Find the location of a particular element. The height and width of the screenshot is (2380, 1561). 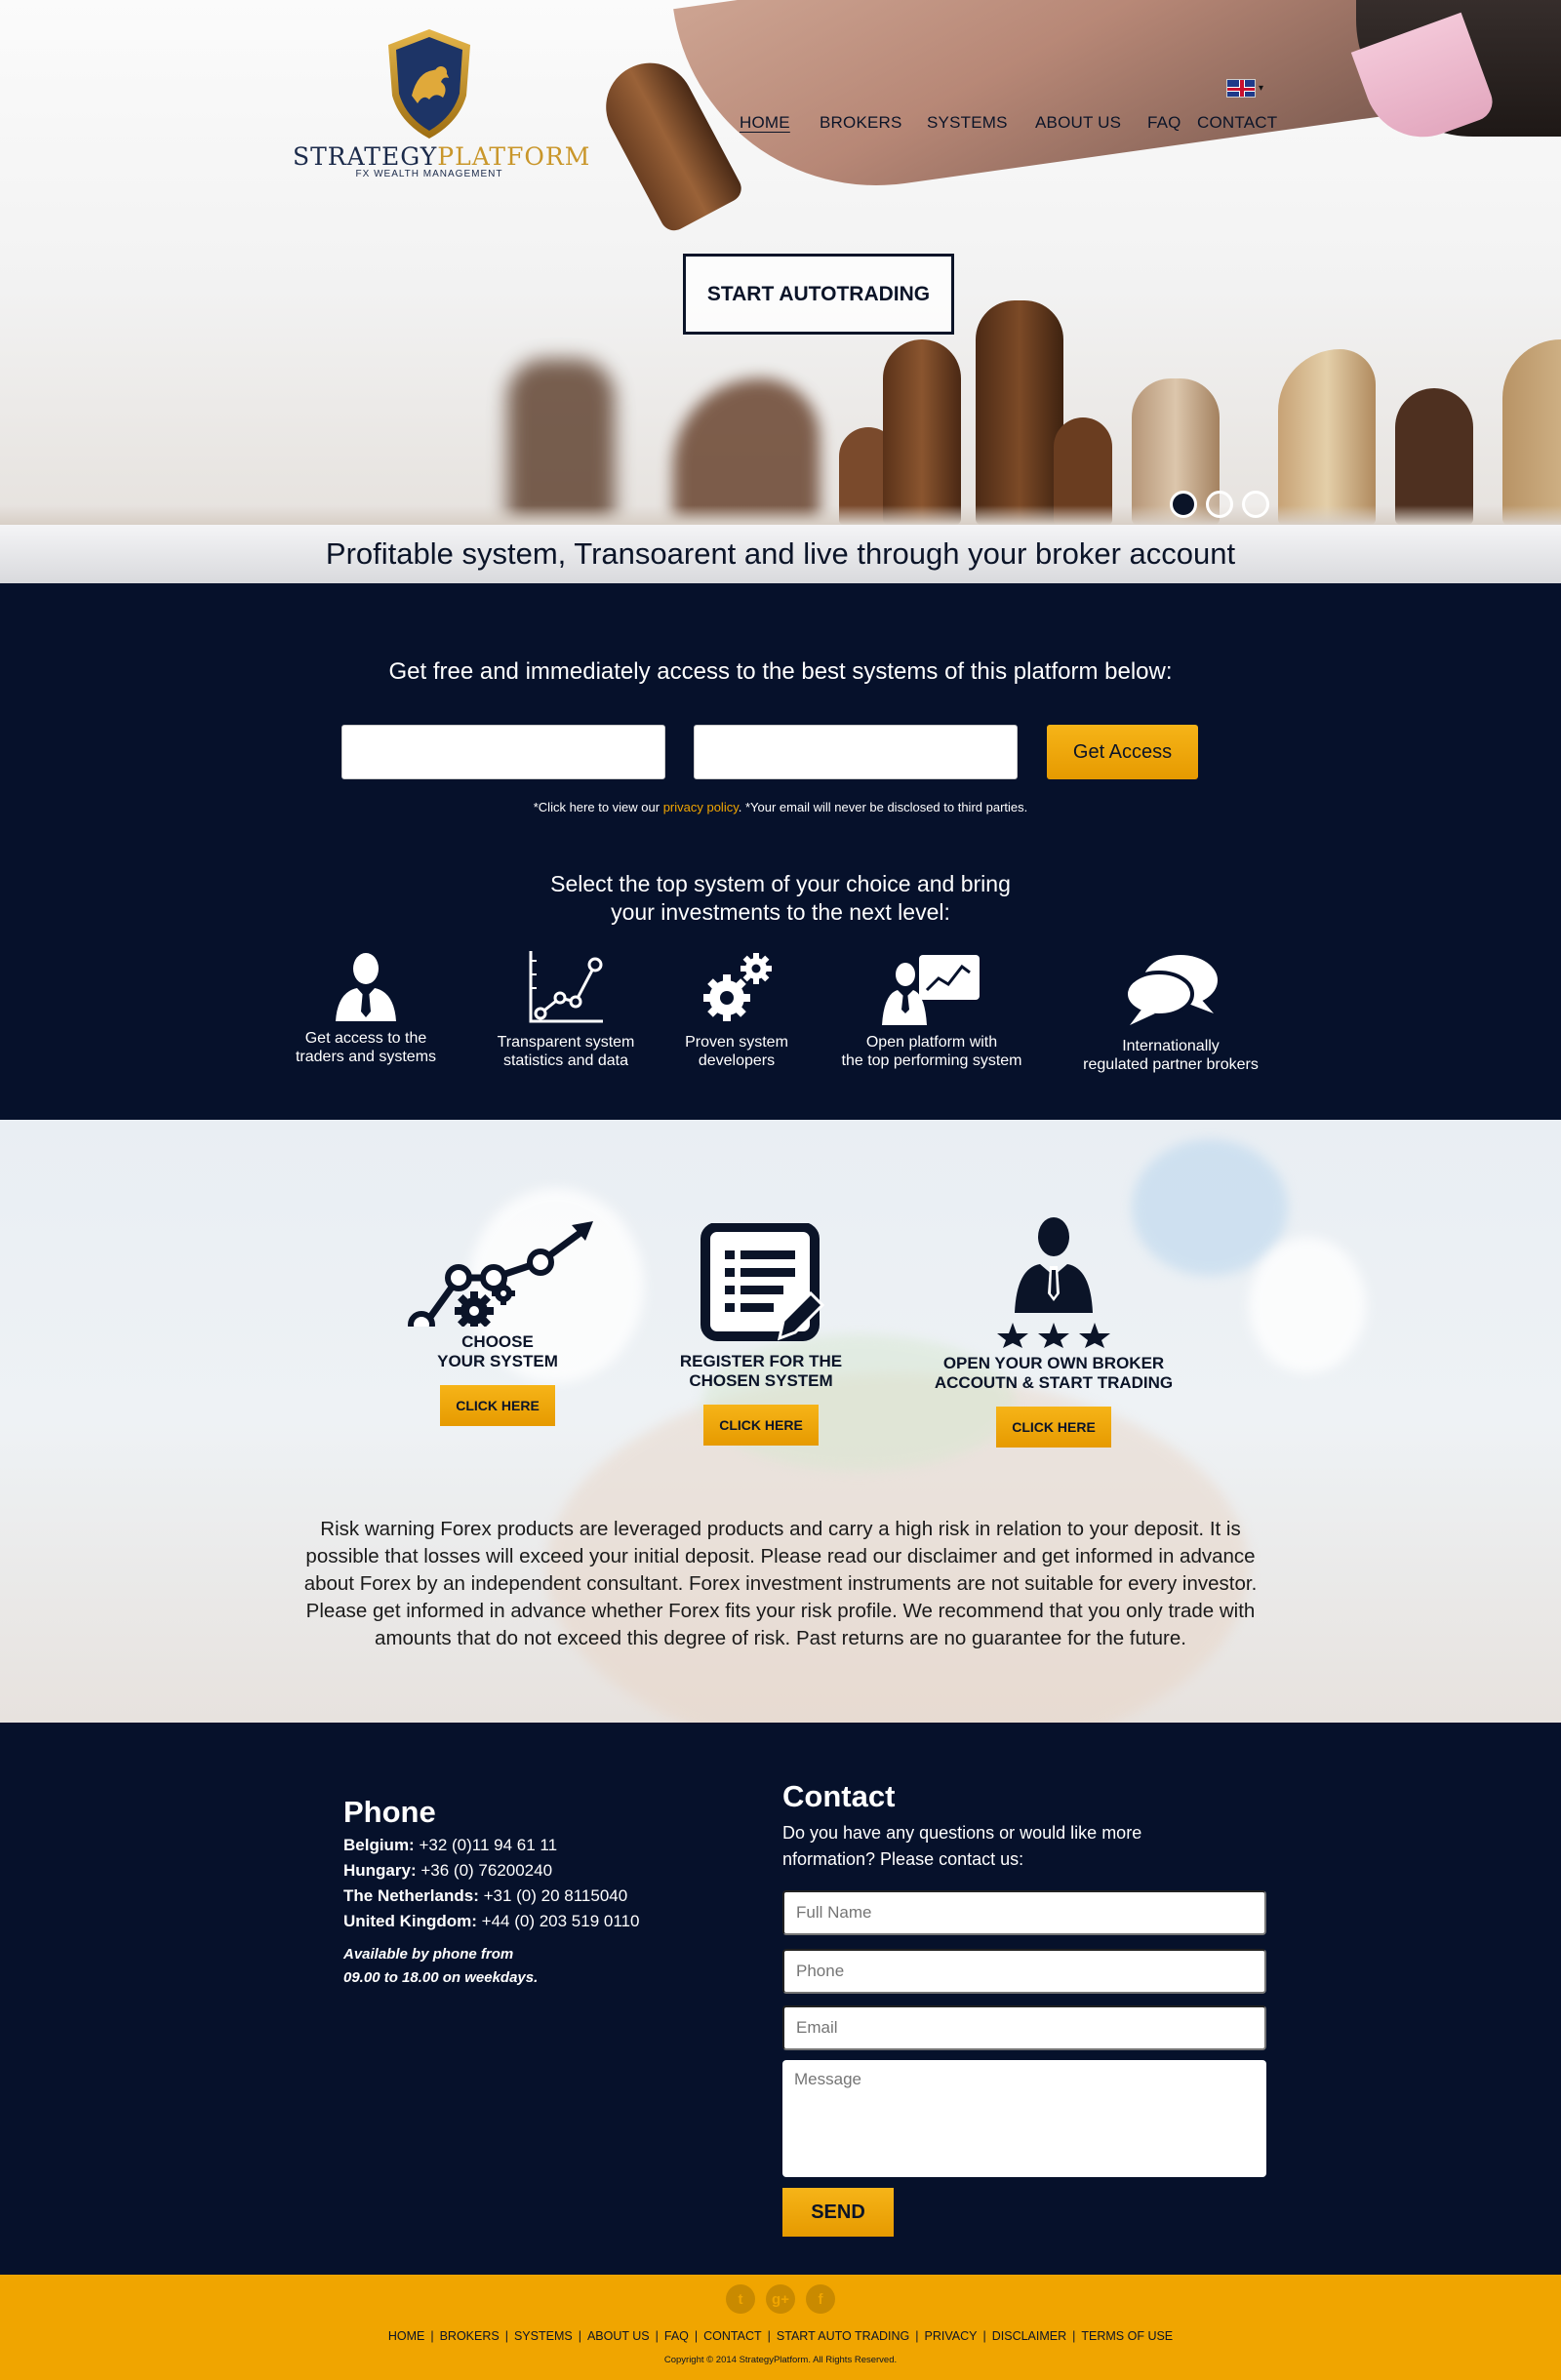

chevron-down-icon: ▾ is located at coordinates (1261, 88).